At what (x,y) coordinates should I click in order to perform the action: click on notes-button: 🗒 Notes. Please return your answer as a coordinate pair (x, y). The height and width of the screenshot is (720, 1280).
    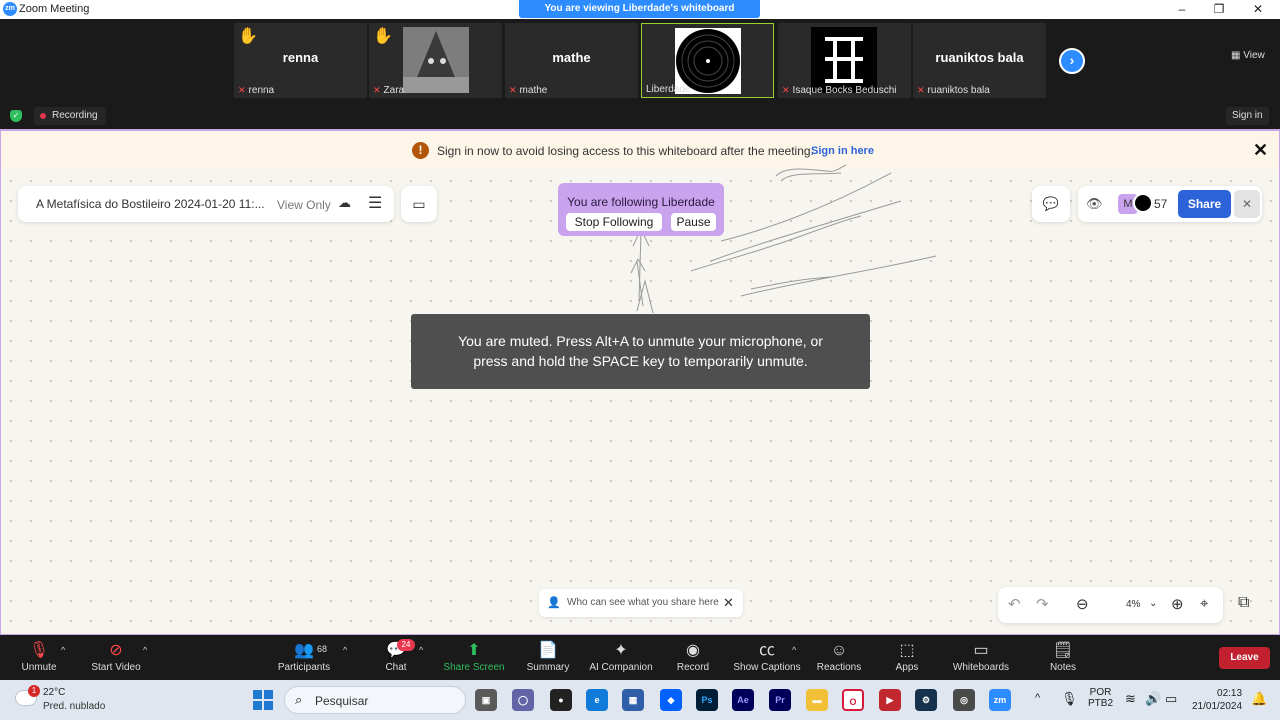
    Looking at the image, I should click on (1063, 656).